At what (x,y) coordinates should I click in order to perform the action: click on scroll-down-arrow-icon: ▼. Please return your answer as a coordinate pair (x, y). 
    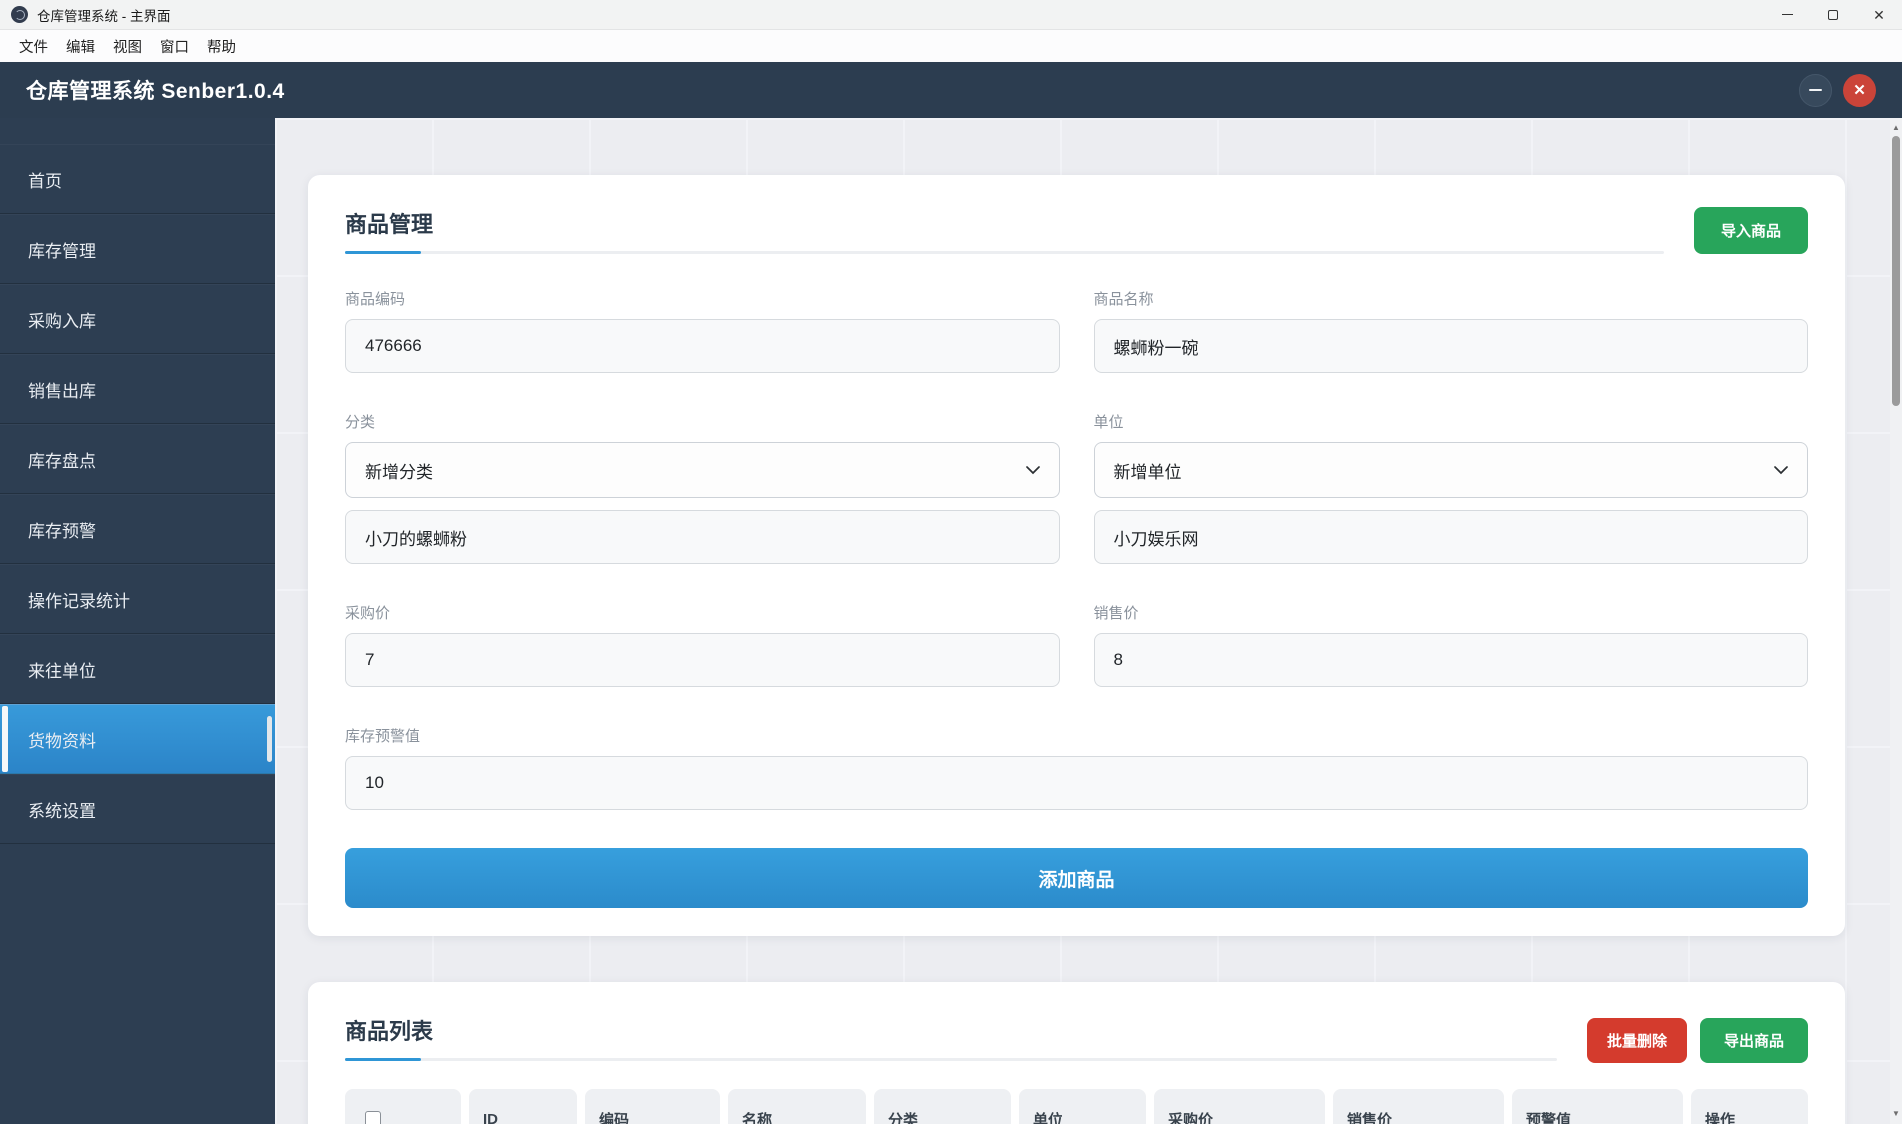
    Looking at the image, I should click on (1896, 1113).